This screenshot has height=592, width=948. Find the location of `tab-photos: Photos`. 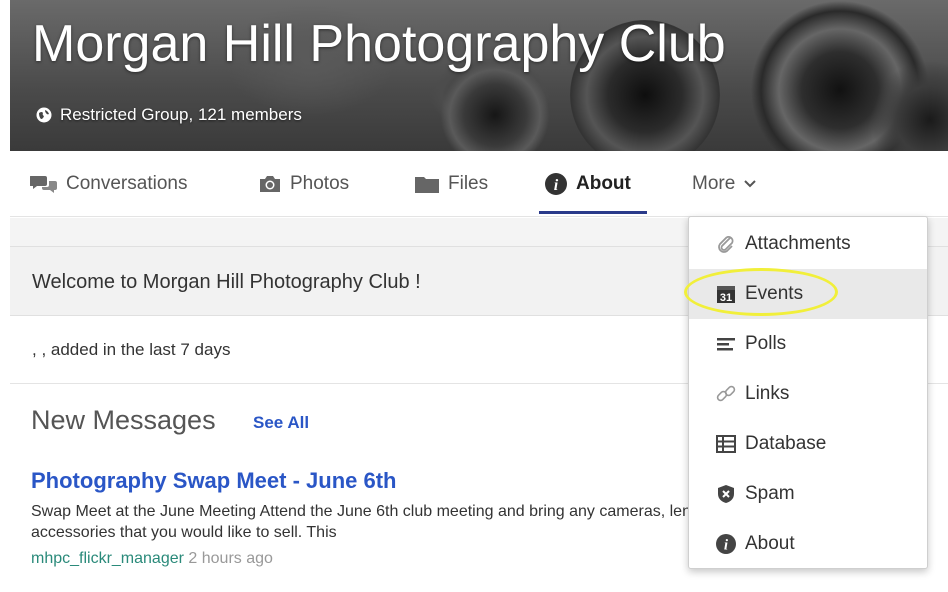

tab-photos: Photos is located at coordinates (303, 184).